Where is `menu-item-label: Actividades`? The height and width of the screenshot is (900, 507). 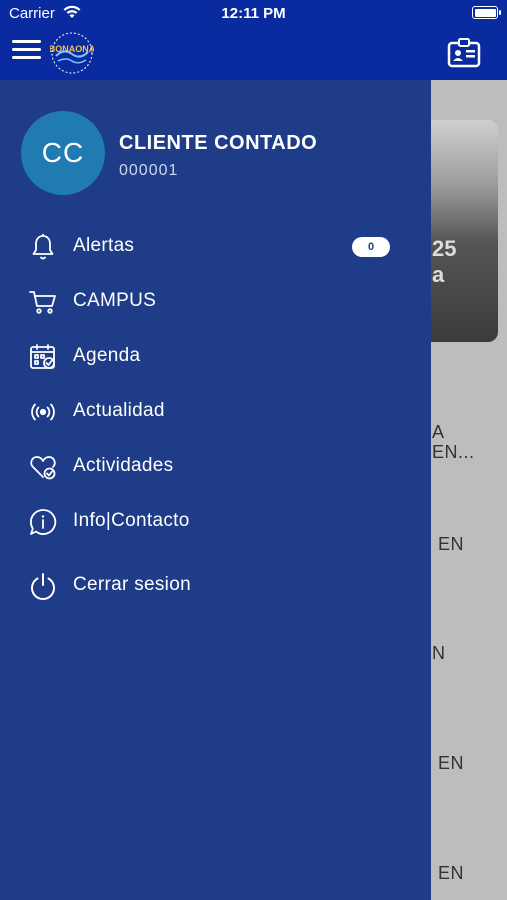
menu-item-label: Actividades is located at coordinates (123, 465).